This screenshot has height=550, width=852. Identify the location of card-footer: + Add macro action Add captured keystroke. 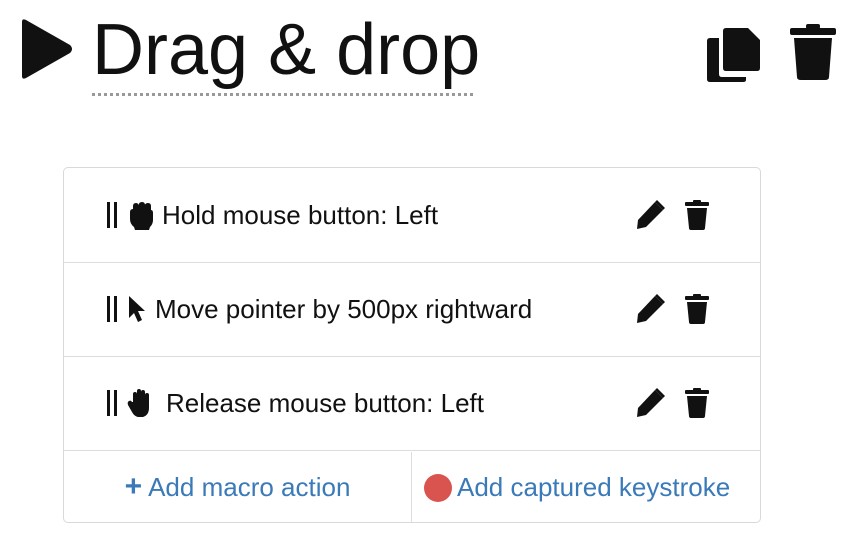
(412, 487).